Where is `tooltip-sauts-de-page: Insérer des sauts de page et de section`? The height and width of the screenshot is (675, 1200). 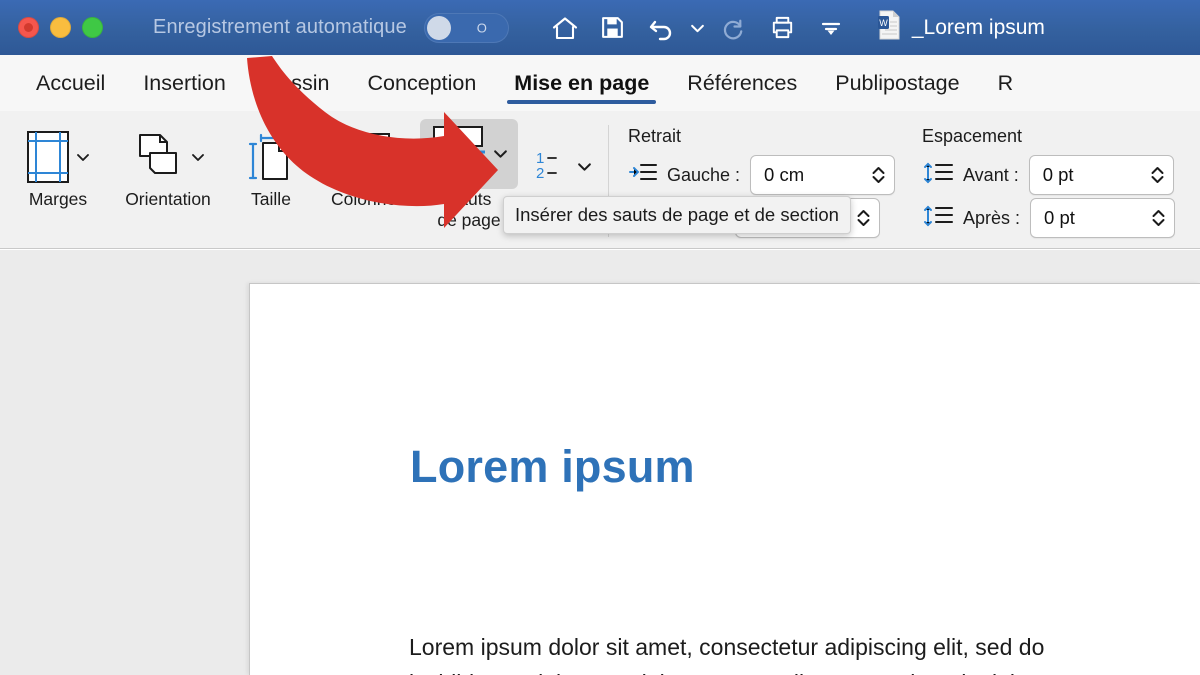 tooltip-sauts-de-page: Insérer des sauts de page et de section is located at coordinates (677, 215).